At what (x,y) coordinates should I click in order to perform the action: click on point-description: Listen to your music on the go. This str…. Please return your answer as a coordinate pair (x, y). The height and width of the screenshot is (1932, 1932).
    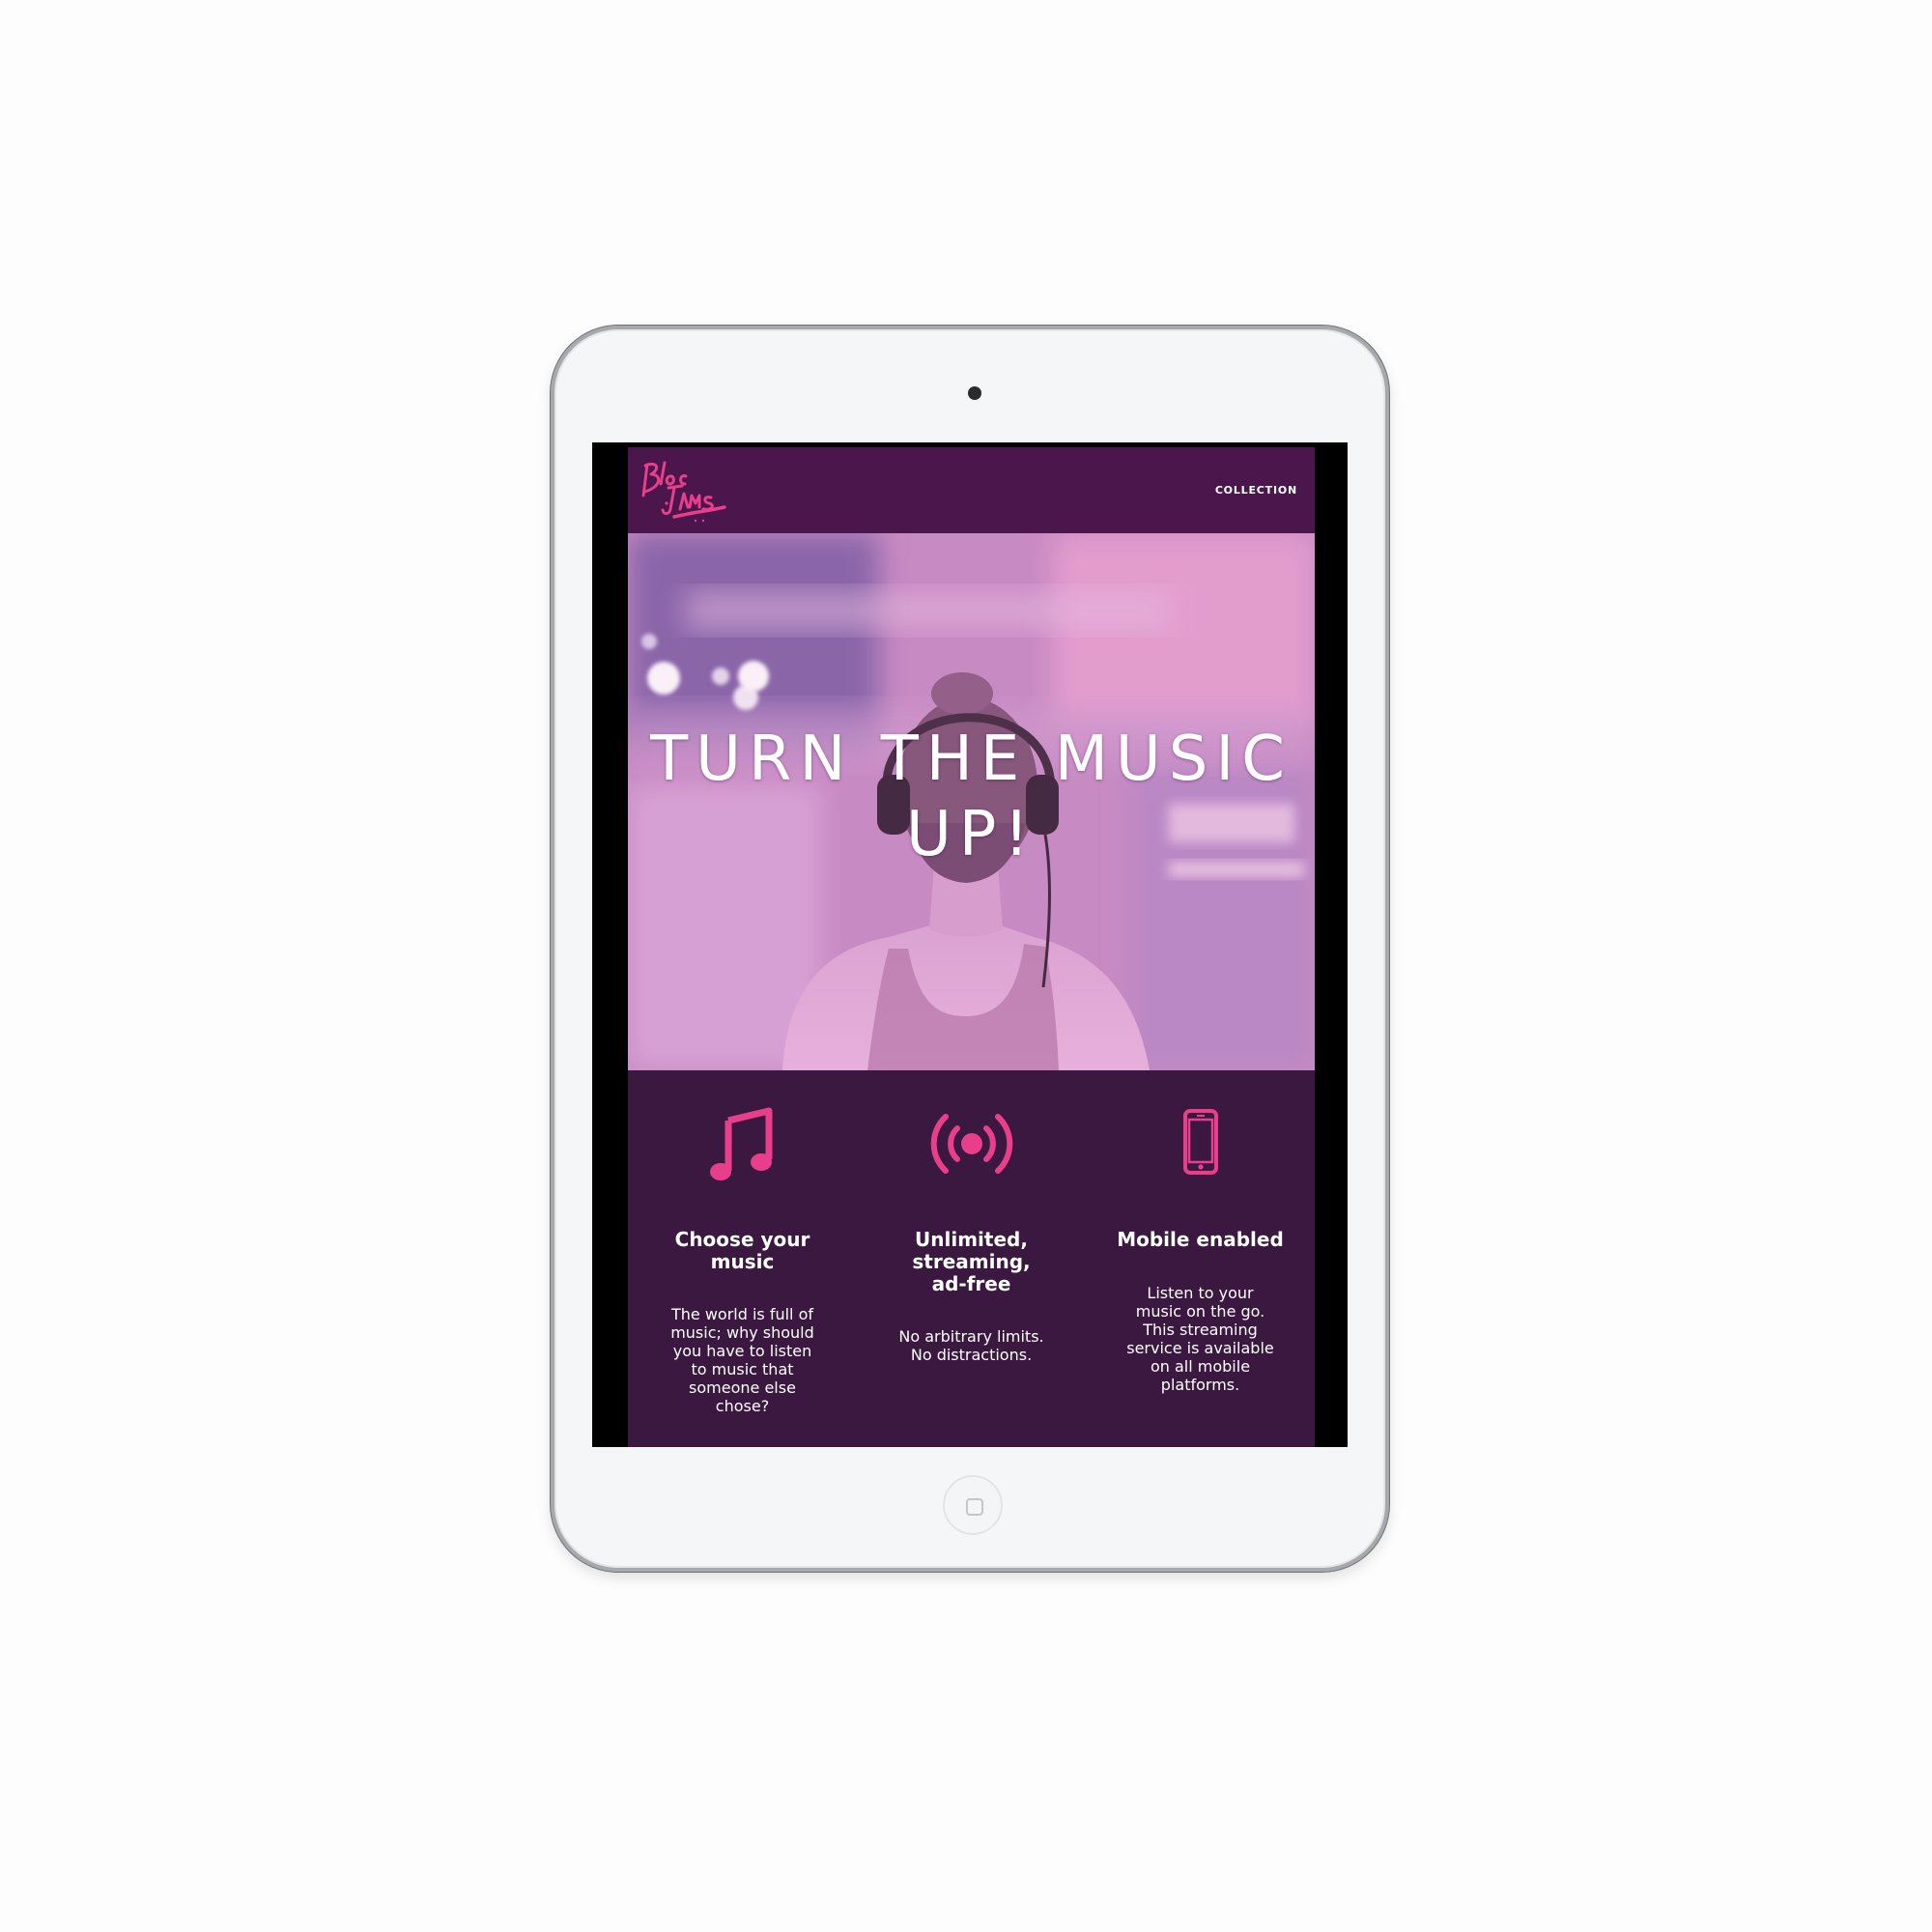
    Looking at the image, I should click on (1200, 1339).